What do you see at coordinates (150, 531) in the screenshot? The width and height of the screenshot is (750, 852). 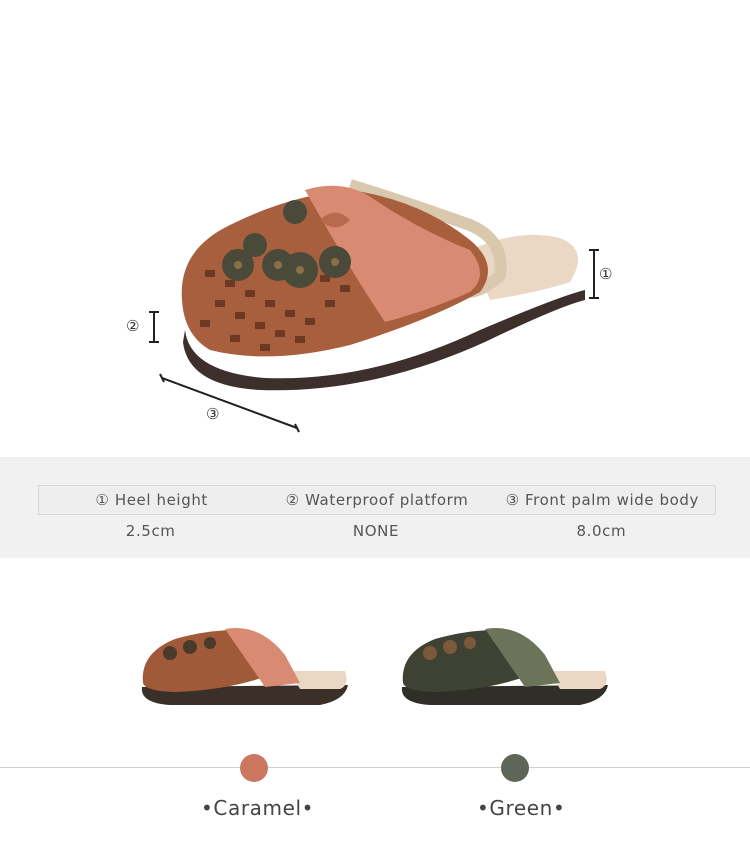 I see `spec-value-heel-height: 2.5cm` at bounding box center [150, 531].